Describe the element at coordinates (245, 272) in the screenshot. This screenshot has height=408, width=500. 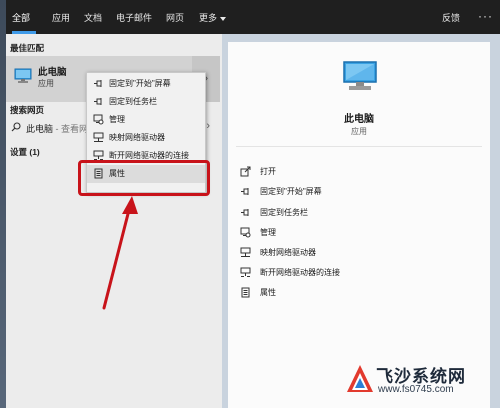
I see `disconnect-drive-icon` at that location.